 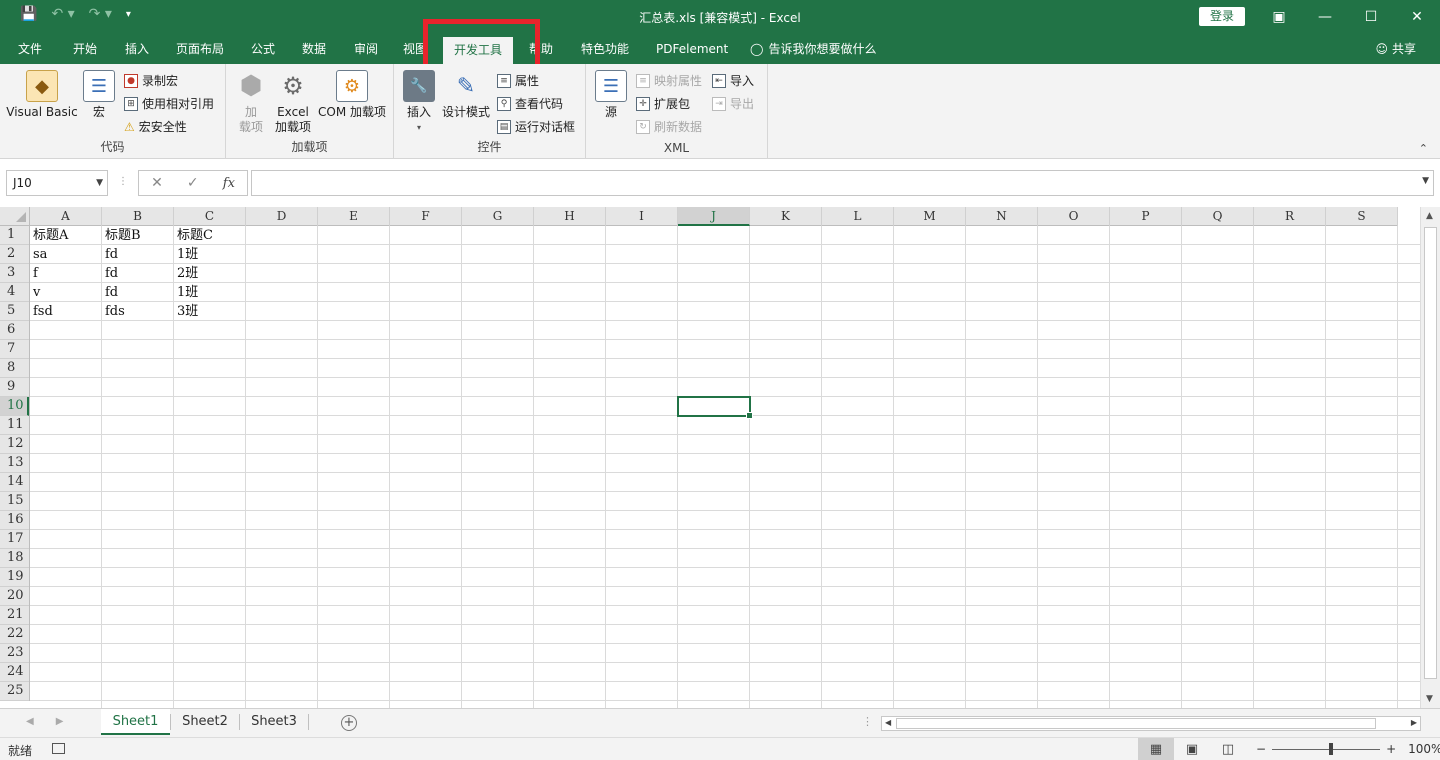 What do you see at coordinates (1261, 749) in the screenshot?
I see `zoom-out-icon: −` at bounding box center [1261, 749].